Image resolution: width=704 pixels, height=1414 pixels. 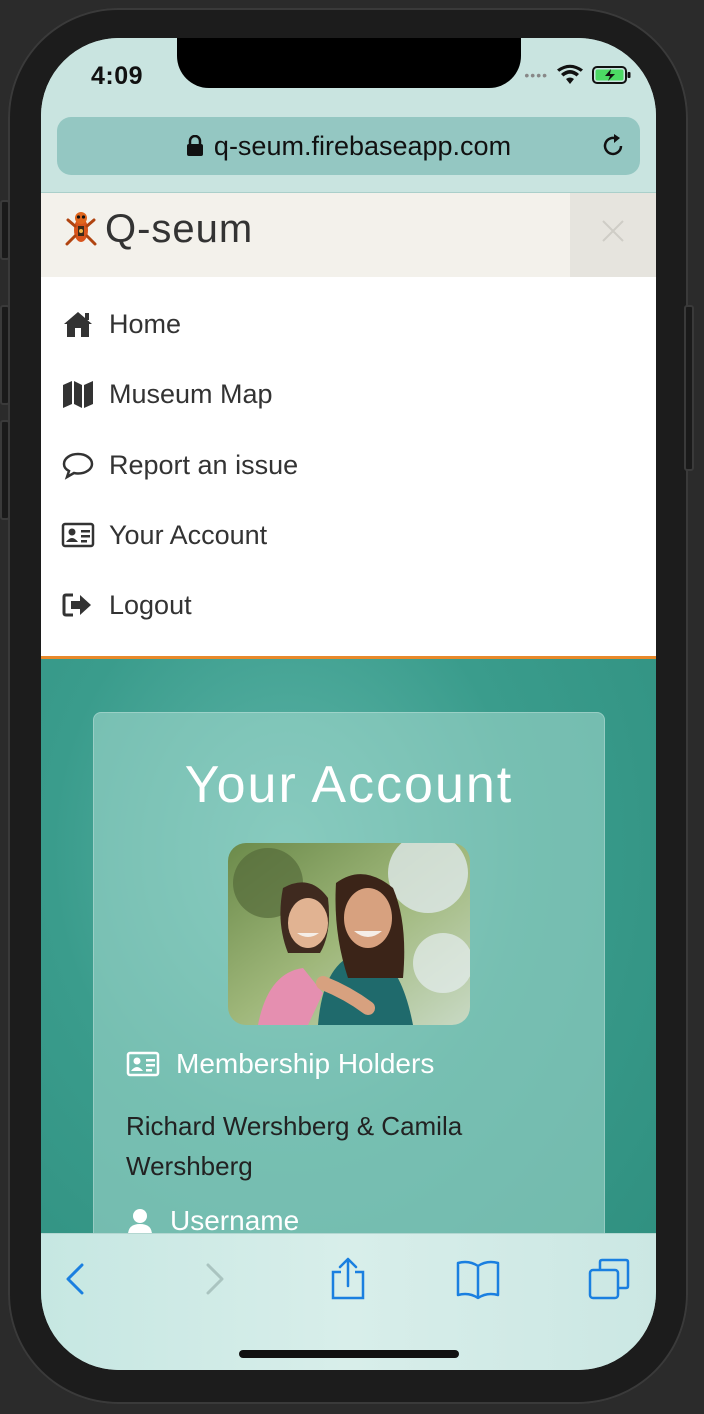 I want to click on menu-item-museum-map: Museum Map, so click(x=167, y=394).